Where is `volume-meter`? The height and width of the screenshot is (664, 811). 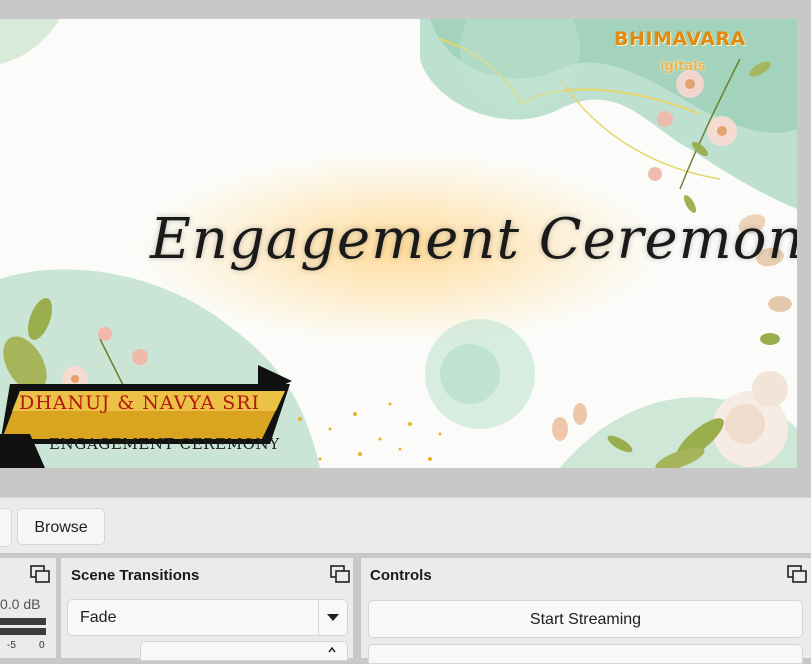 volume-meter is located at coordinates (23, 621).